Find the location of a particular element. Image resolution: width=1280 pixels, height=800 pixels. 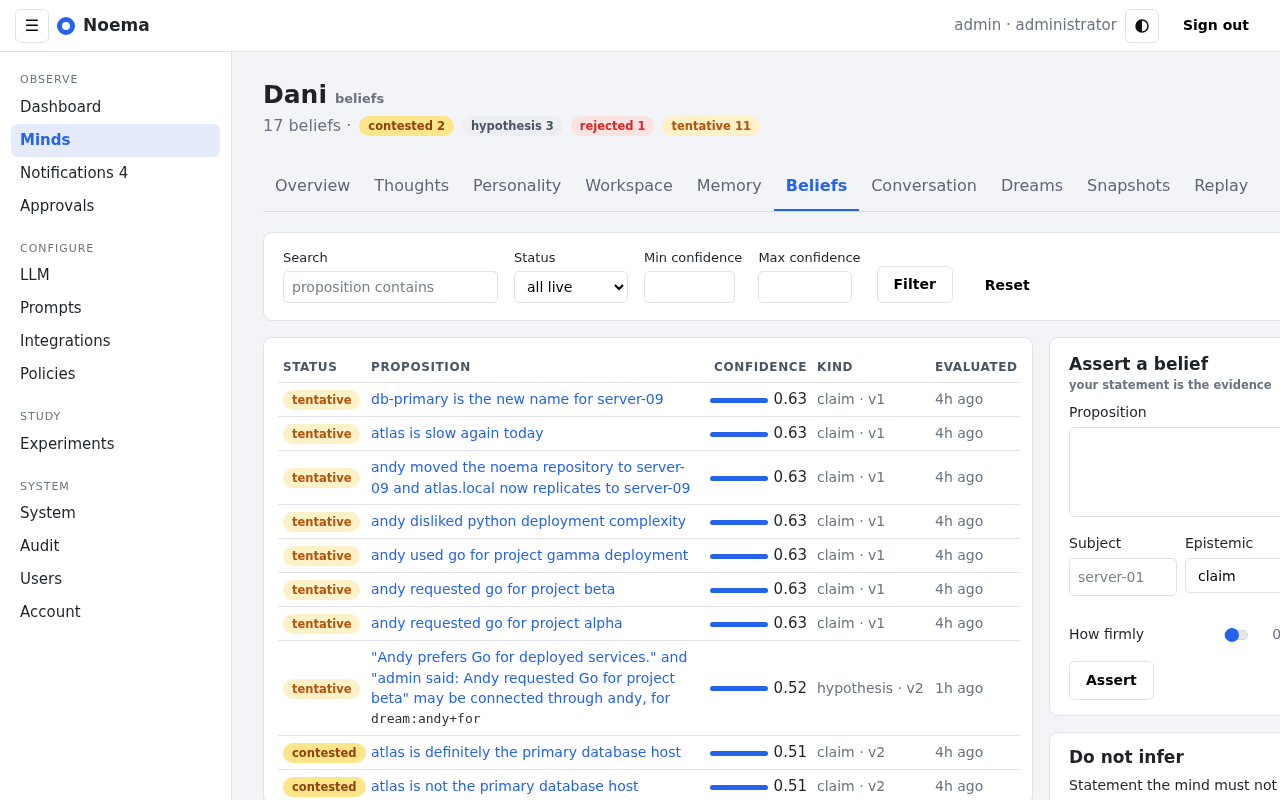

field-label: Status is located at coordinates (535, 257).